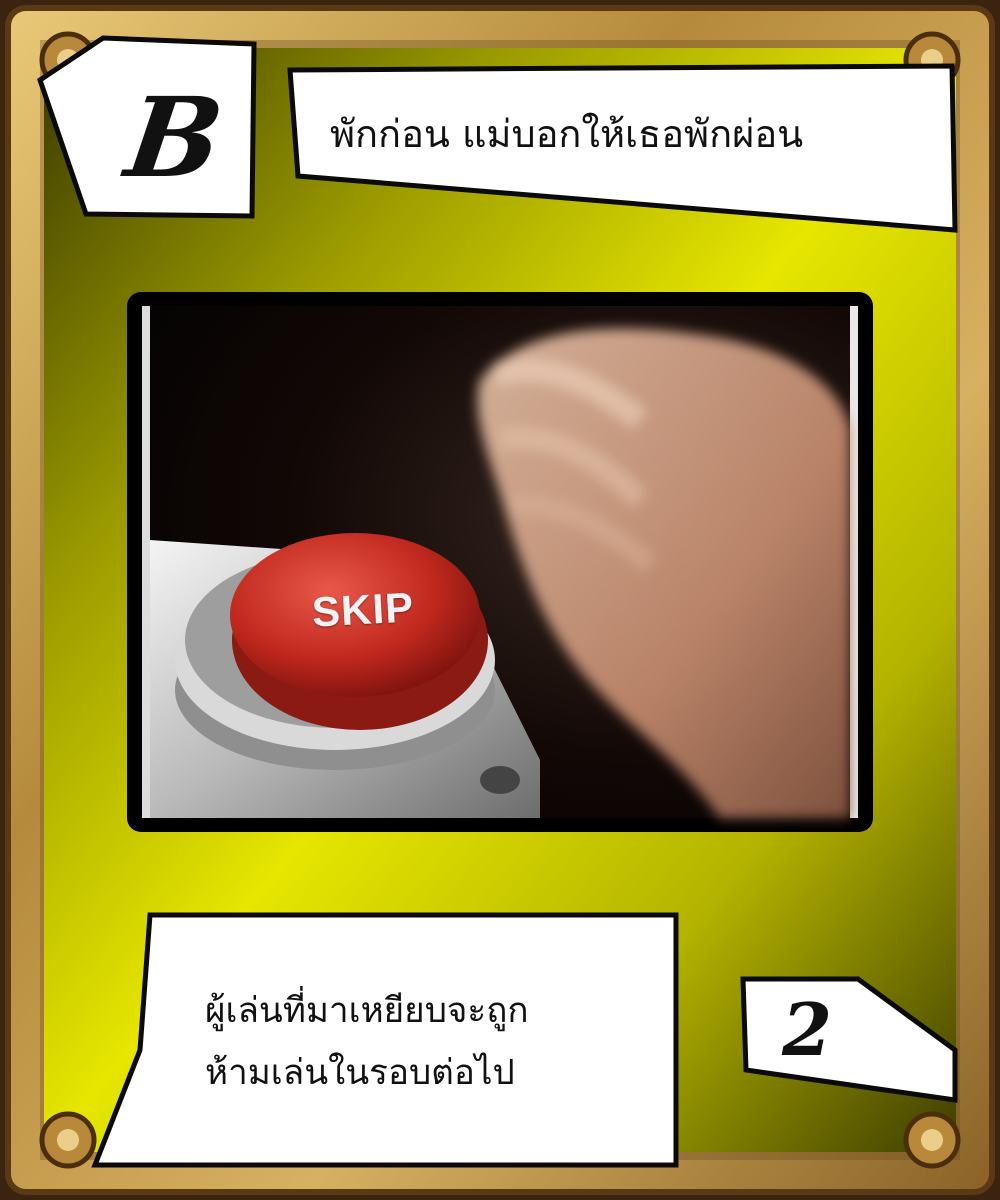  Describe the element at coordinates (174, 137) in the screenshot. I see `corner-letter: B` at that location.